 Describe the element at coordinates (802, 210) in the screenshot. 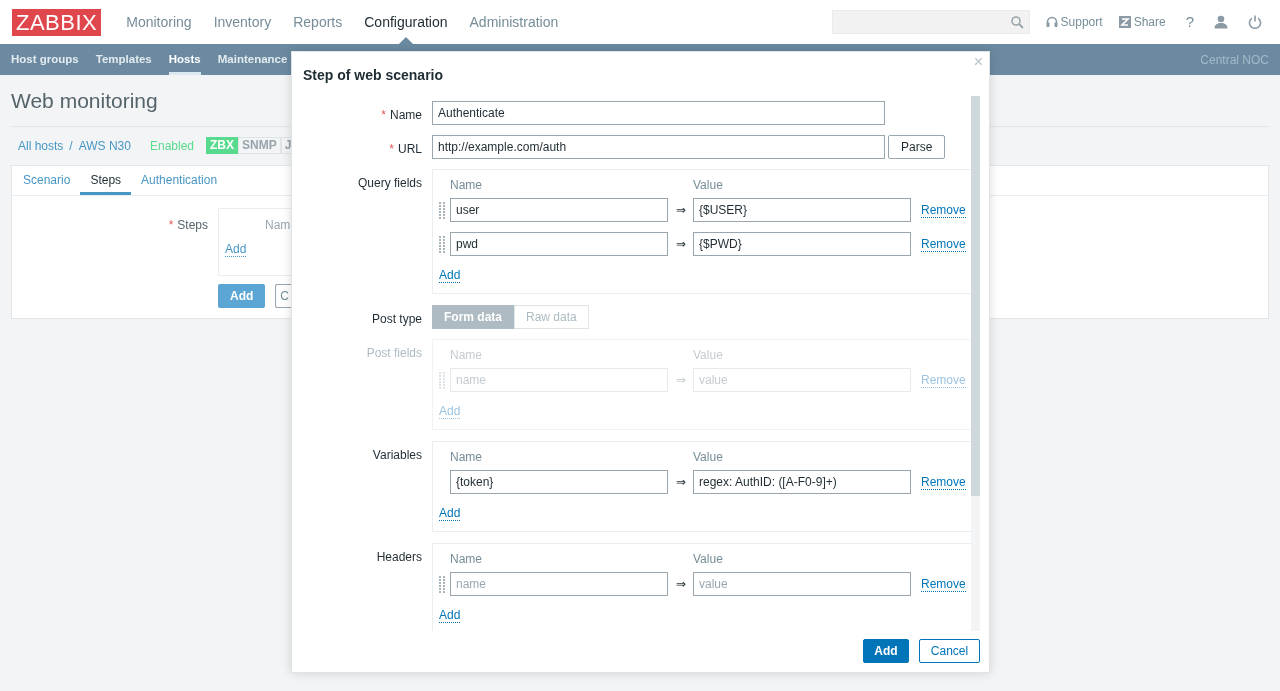

I see `value-field: {$USER}` at that location.